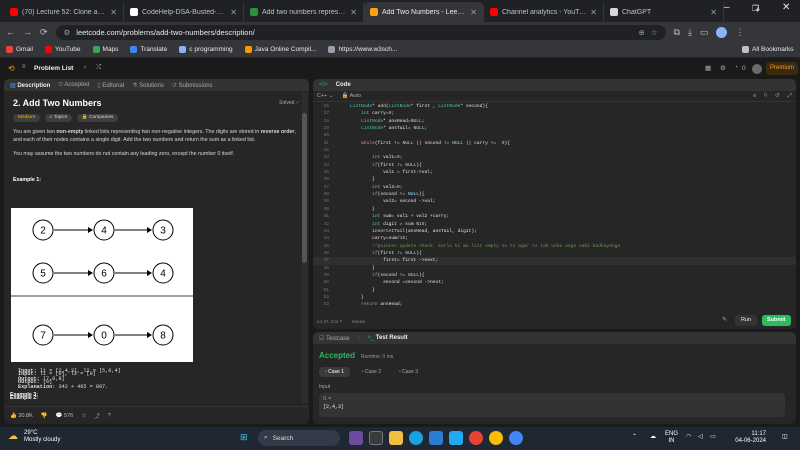 The width and height of the screenshot is (800, 450). I want to click on code-line: 39 val2= second ->val;, so click(554, 201).